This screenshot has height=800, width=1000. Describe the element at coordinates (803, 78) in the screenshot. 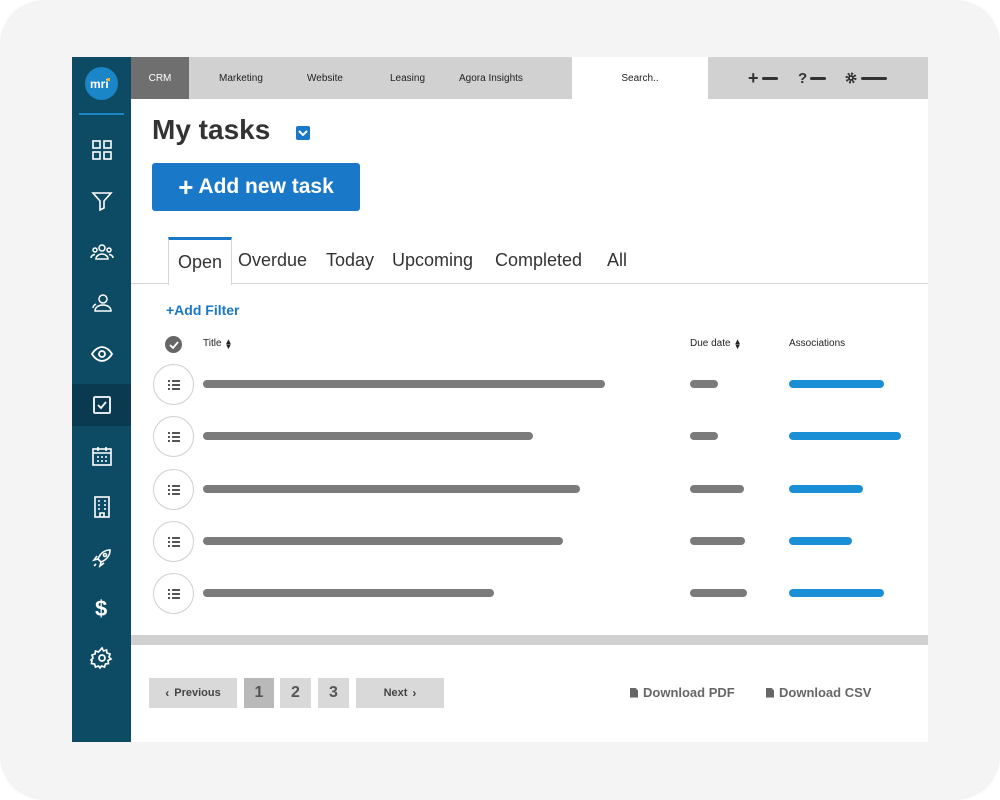

I see `help-icon: ?` at that location.